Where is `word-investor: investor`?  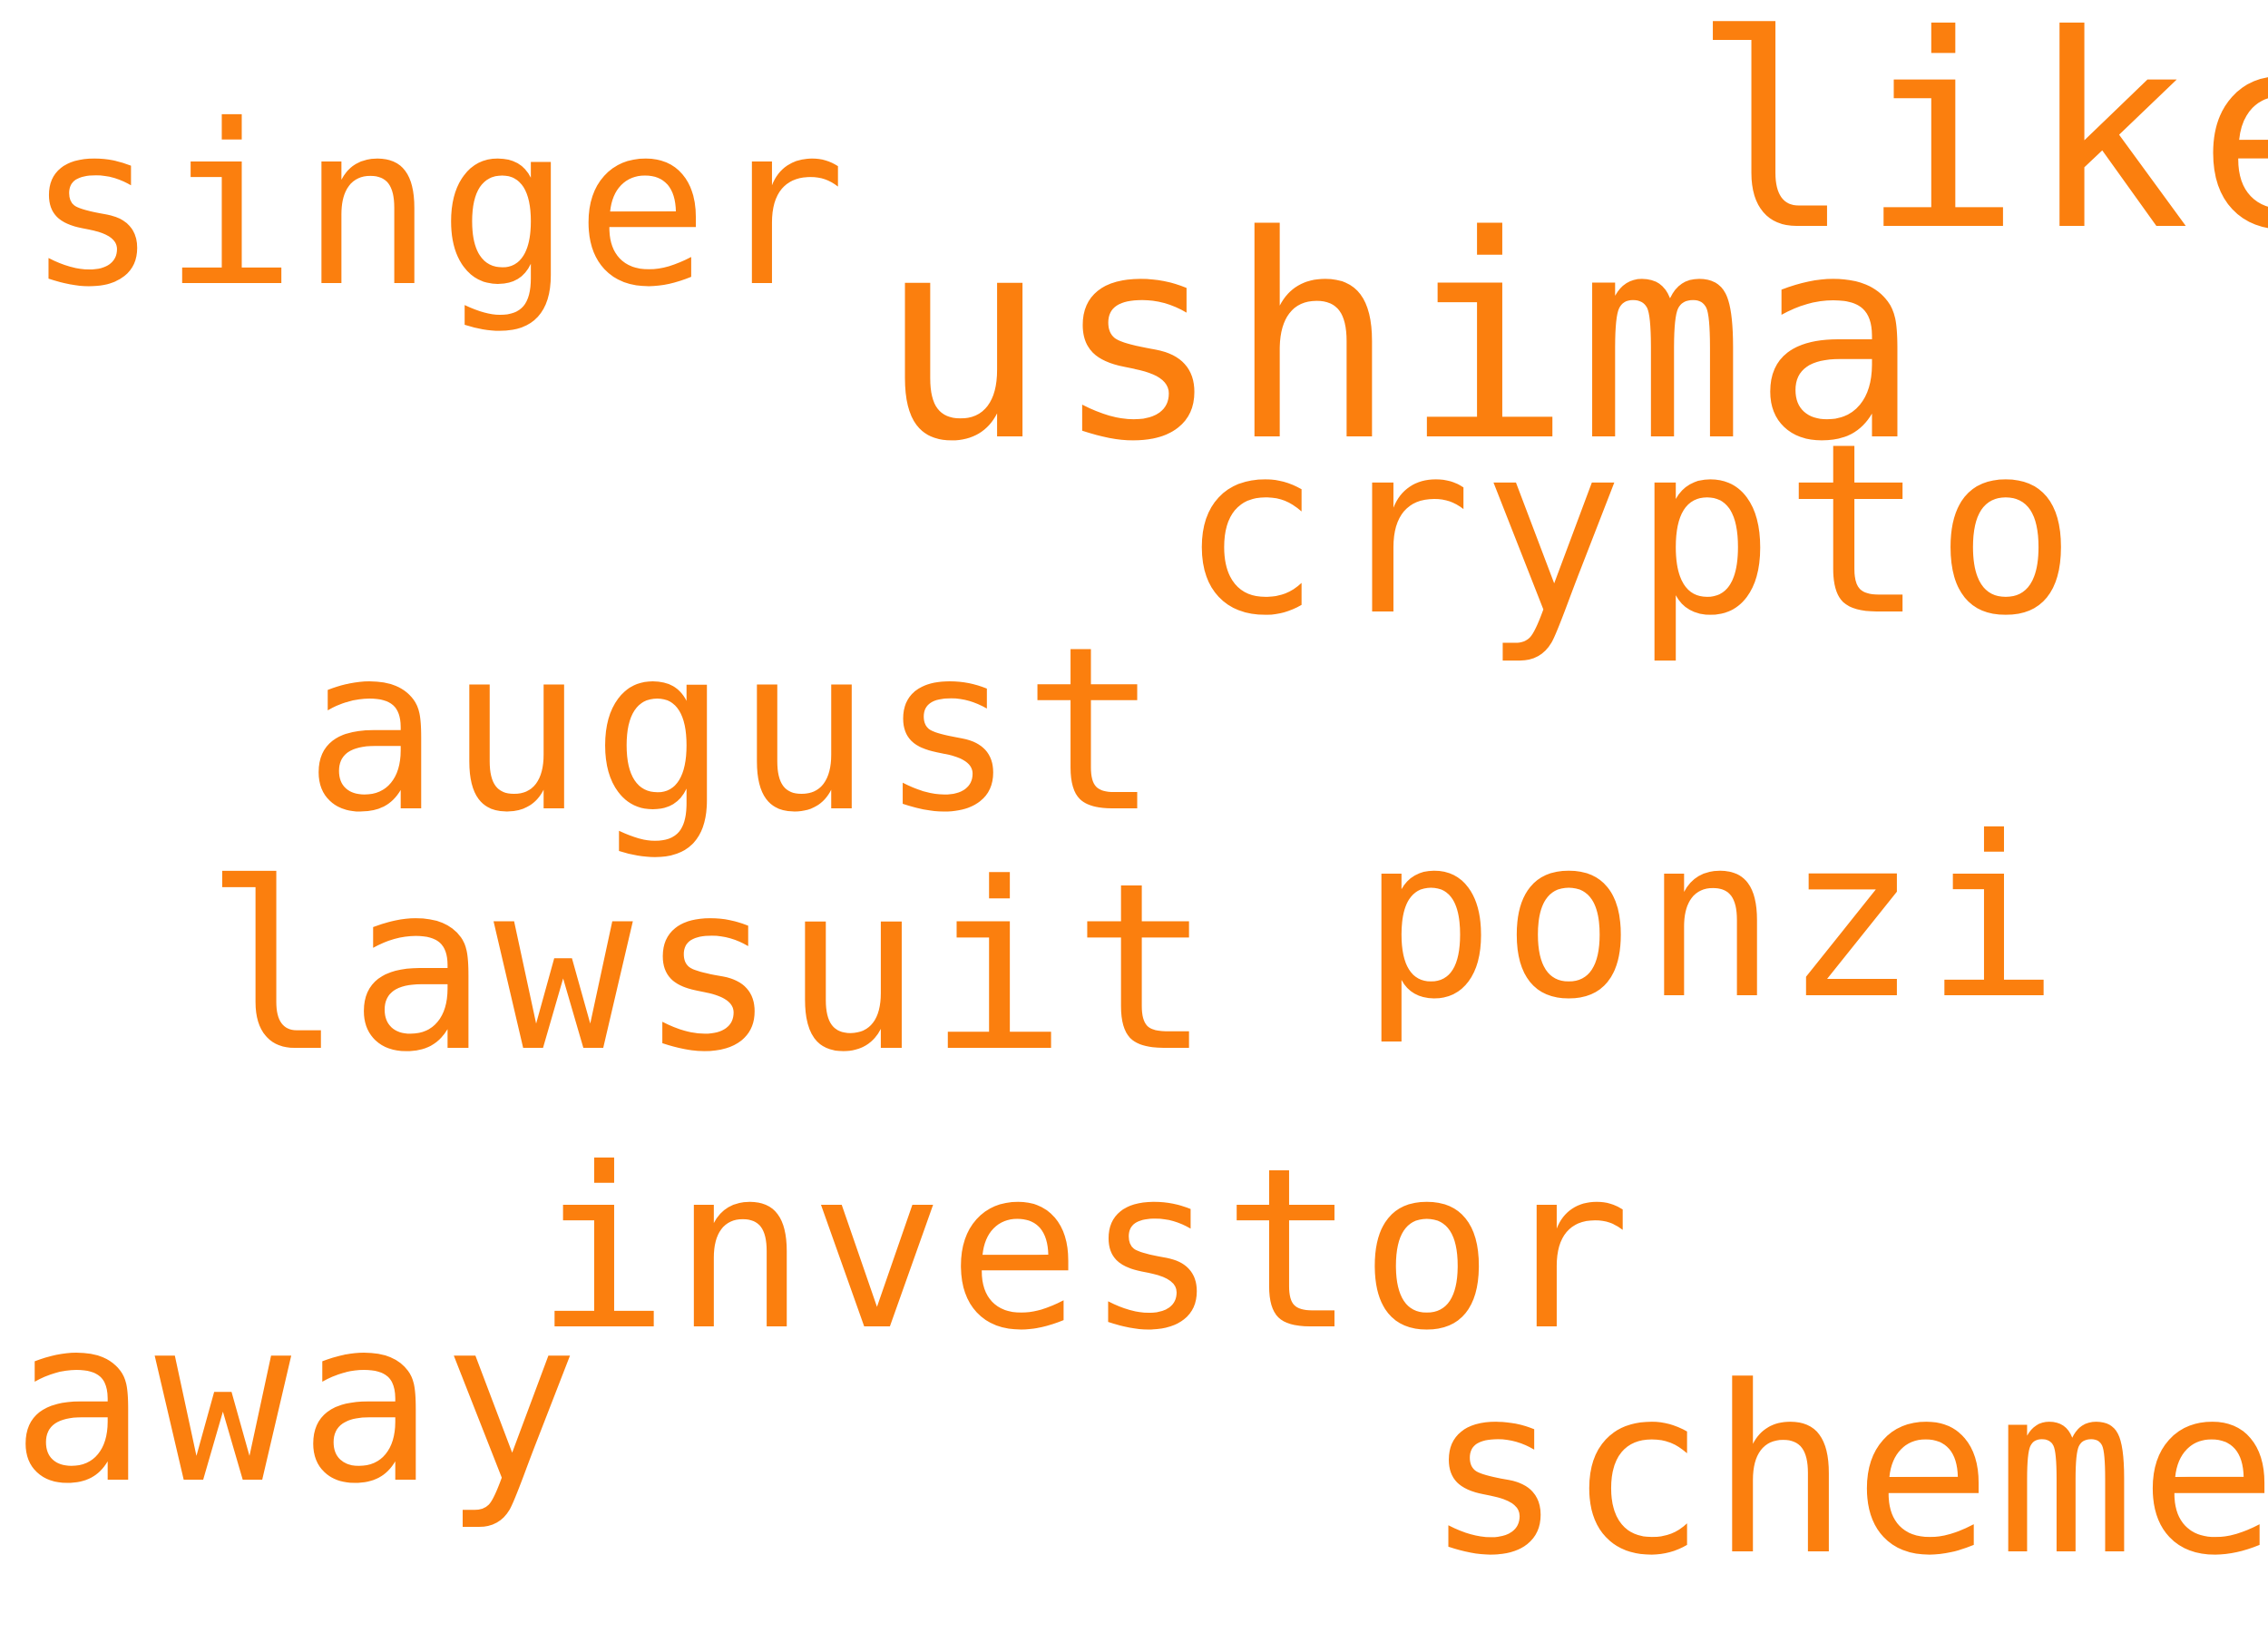 word-investor: investor is located at coordinates (1086, 1249).